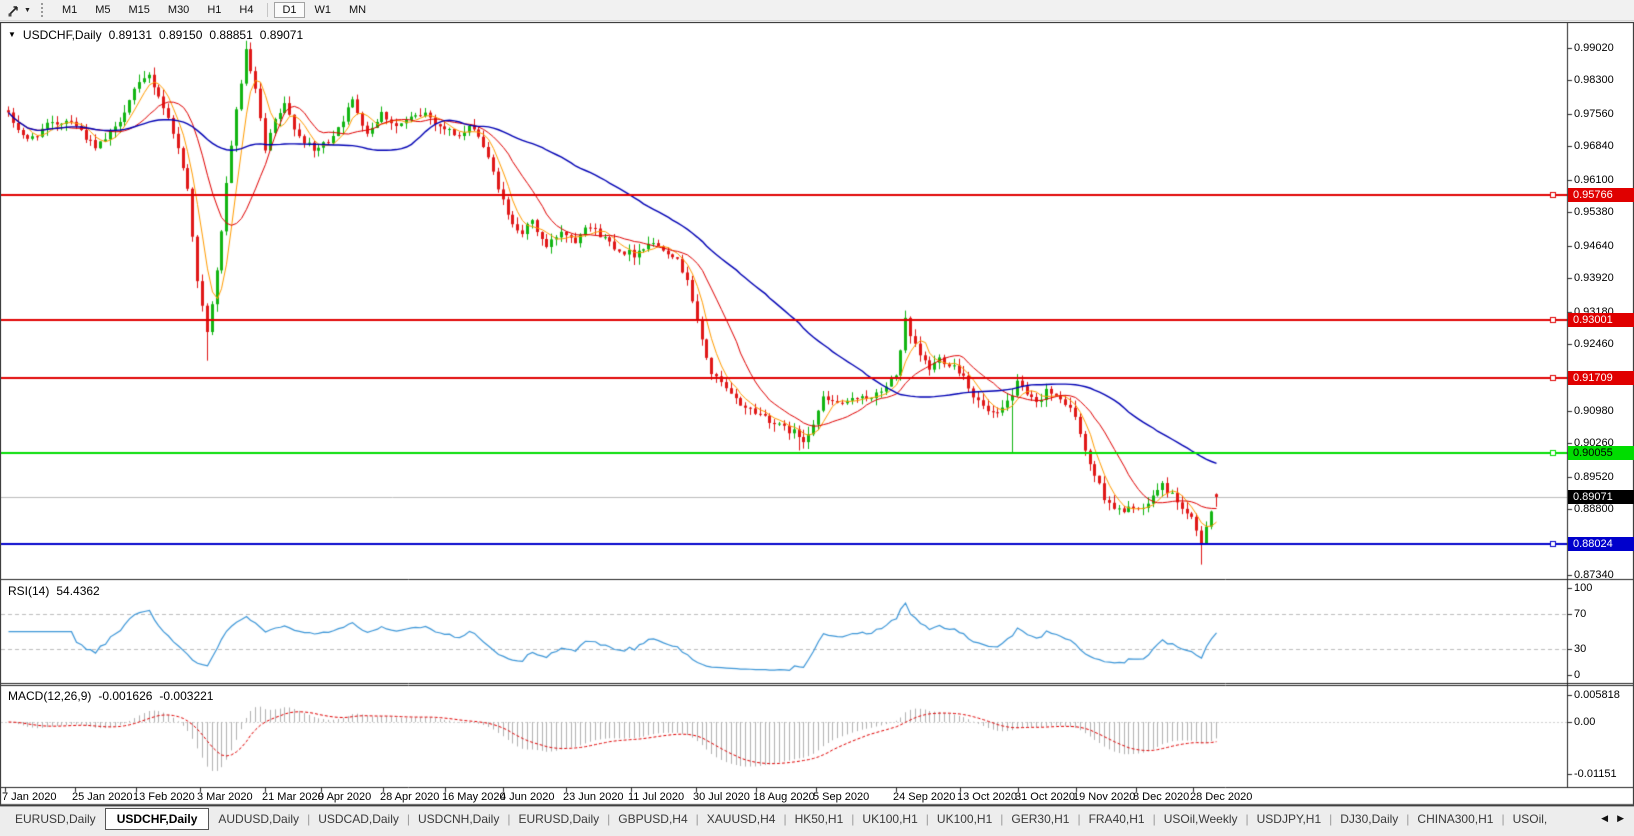  Describe the element at coordinates (164, 797) in the screenshot. I see `date-label: 13 Feb 2020` at that location.